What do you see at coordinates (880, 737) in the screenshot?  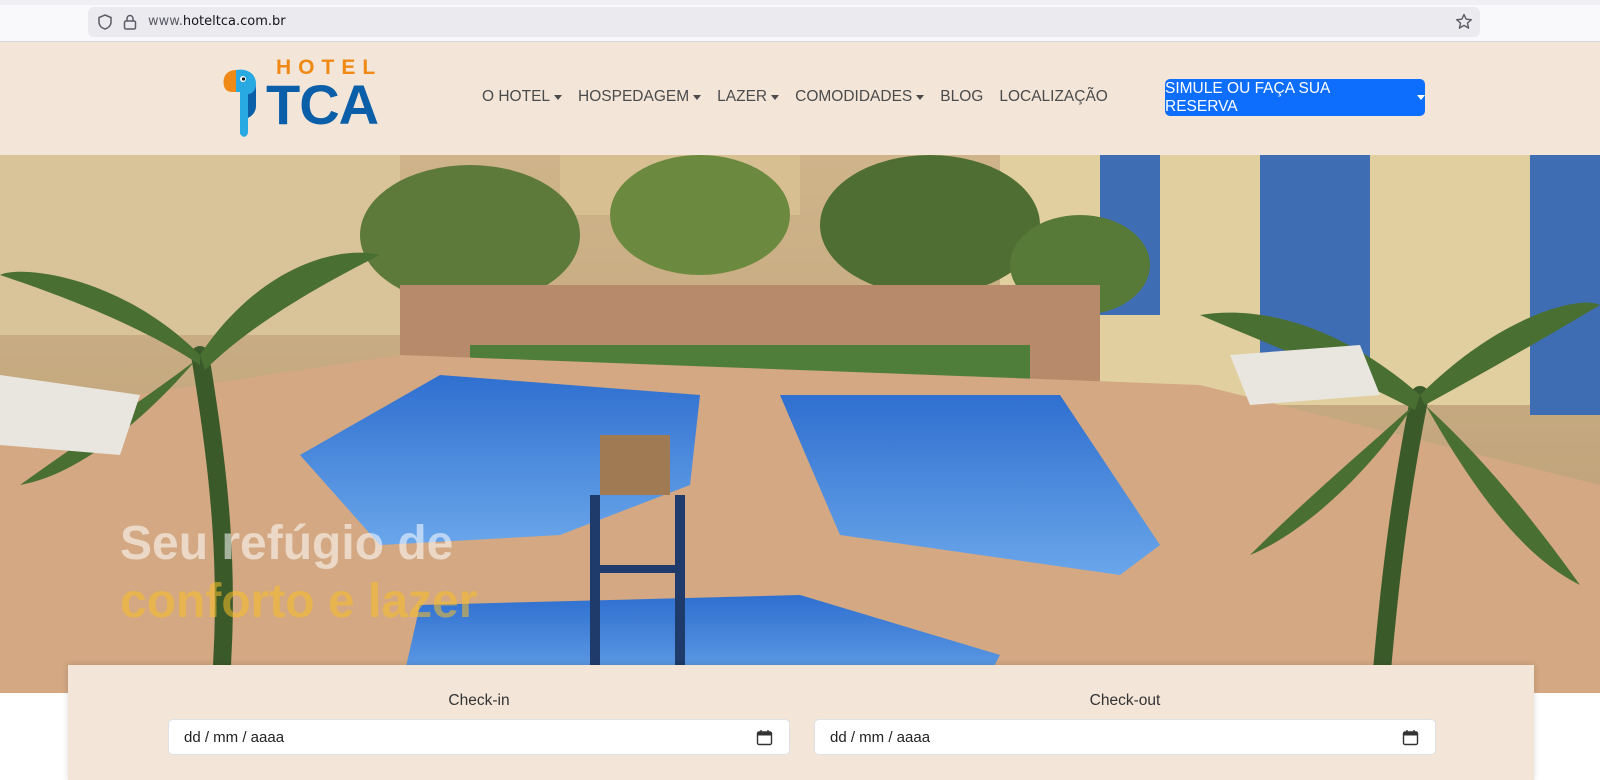 I see `checkout-value: dd / mm / aaaa` at bounding box center [880, 737].